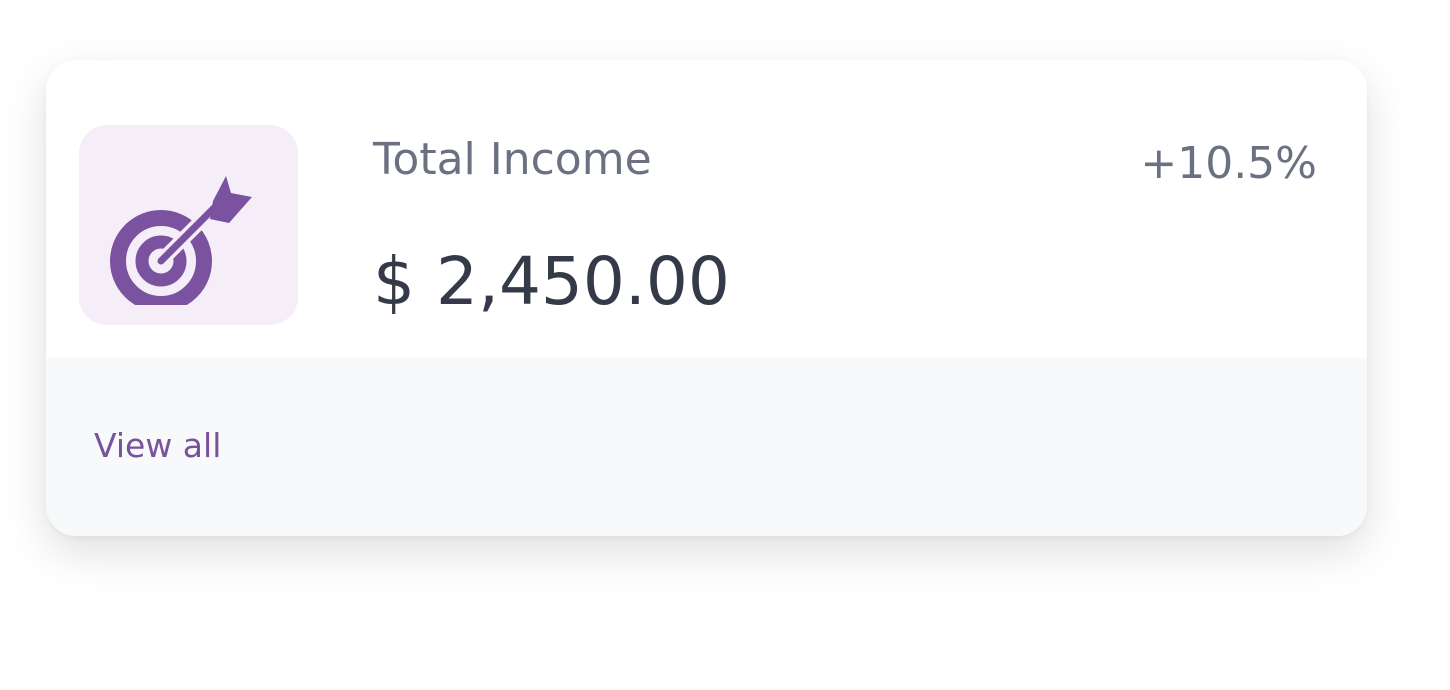 Image resolution: width=1450 pixels, height=690 pixels. I want to click on metric-label: Total Income, so click(512, 159).